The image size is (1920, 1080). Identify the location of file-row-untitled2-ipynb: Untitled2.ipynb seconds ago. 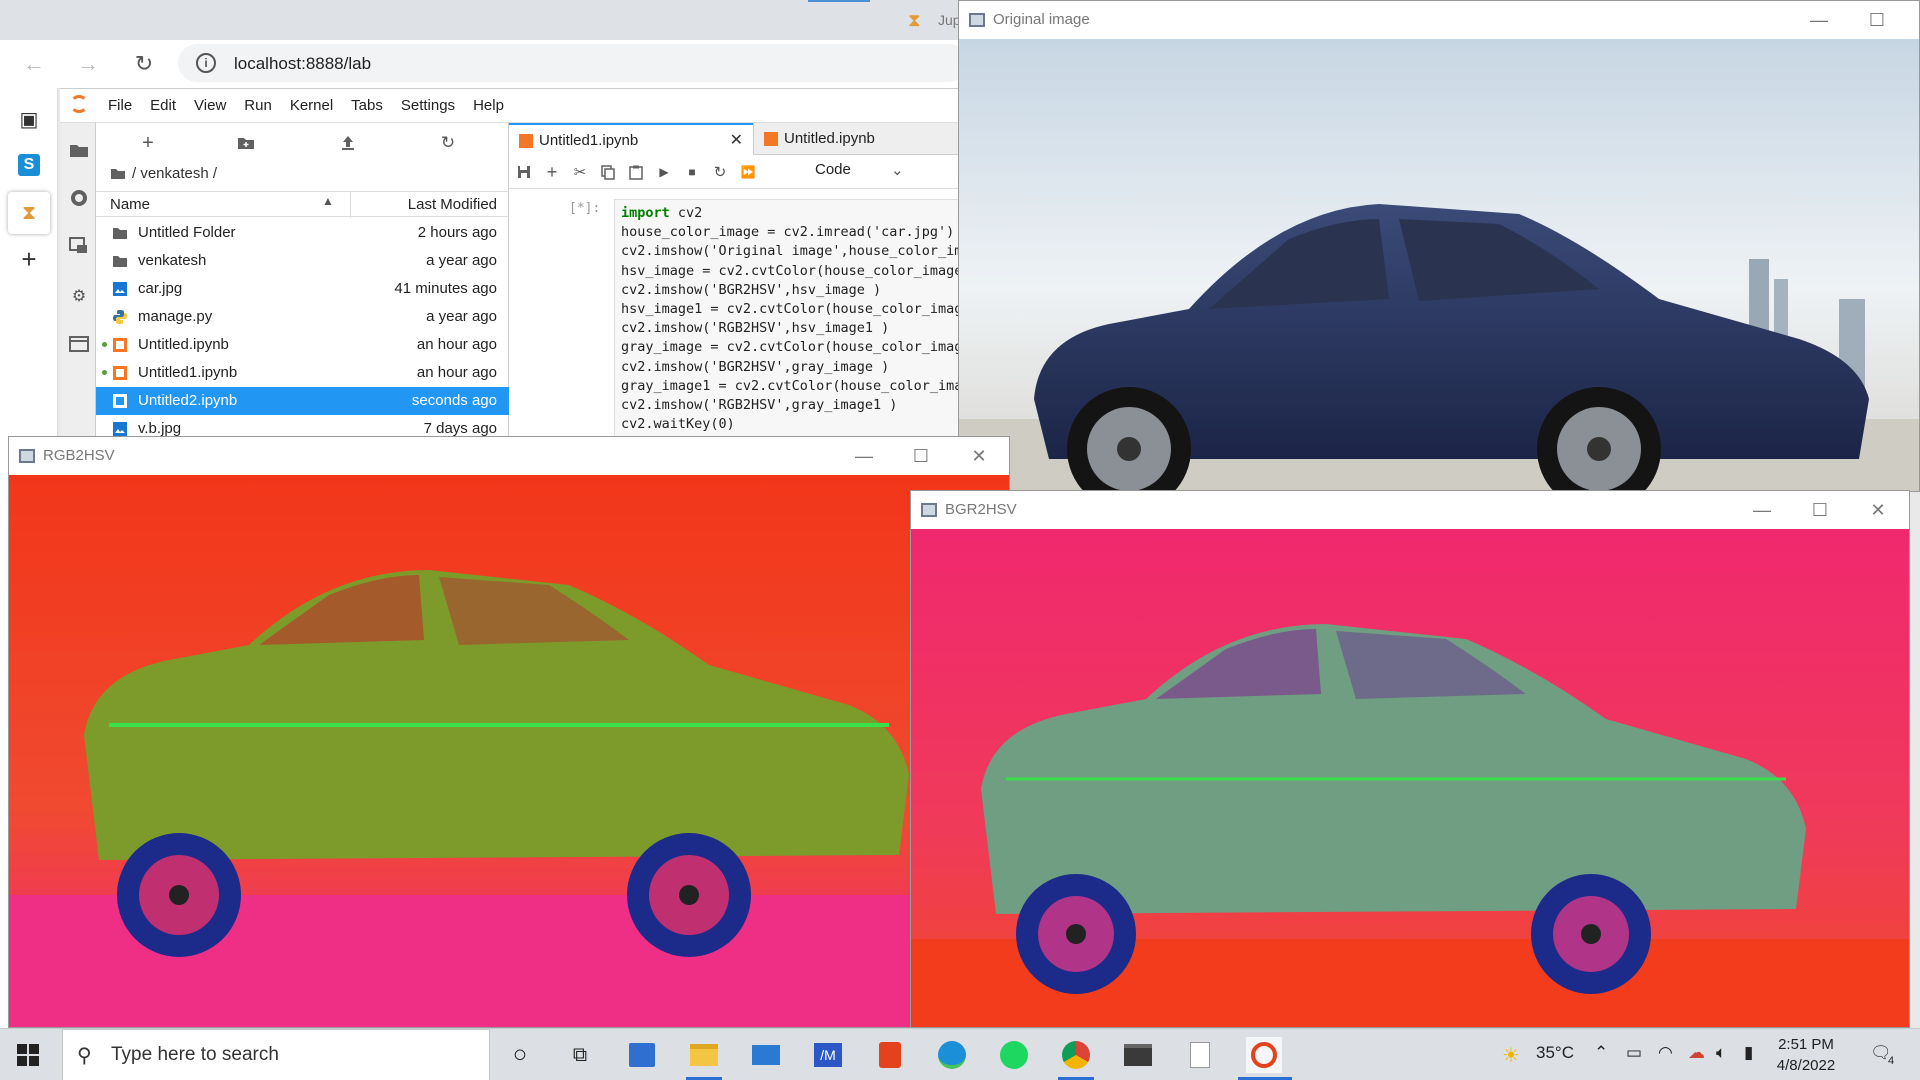
(302, 401).